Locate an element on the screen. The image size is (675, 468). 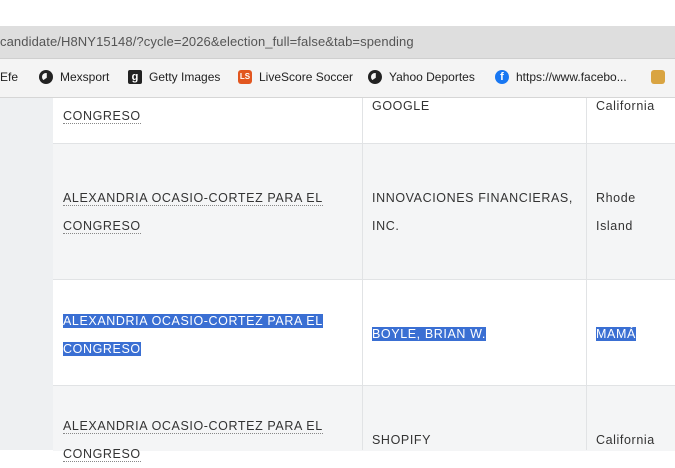
table-row is located at coordinates (364, 120).